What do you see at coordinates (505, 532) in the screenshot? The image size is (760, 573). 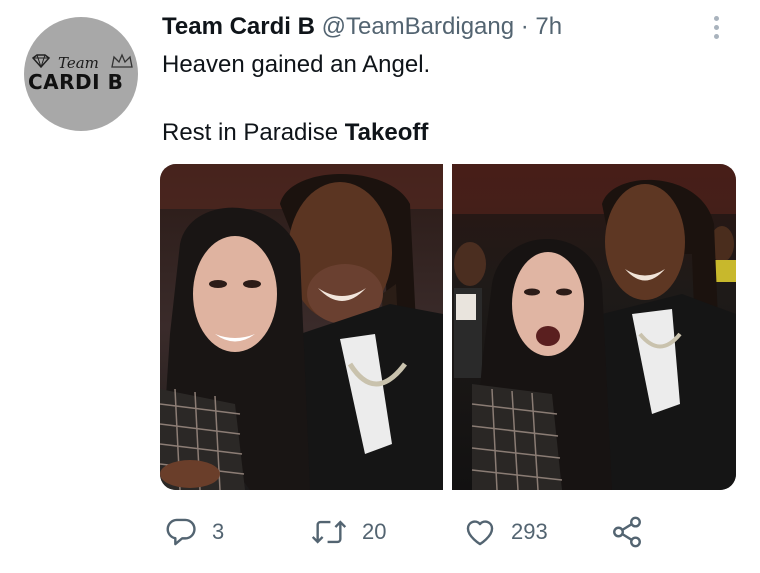 I see `like-button: 293` at bounding box center [505, 532].